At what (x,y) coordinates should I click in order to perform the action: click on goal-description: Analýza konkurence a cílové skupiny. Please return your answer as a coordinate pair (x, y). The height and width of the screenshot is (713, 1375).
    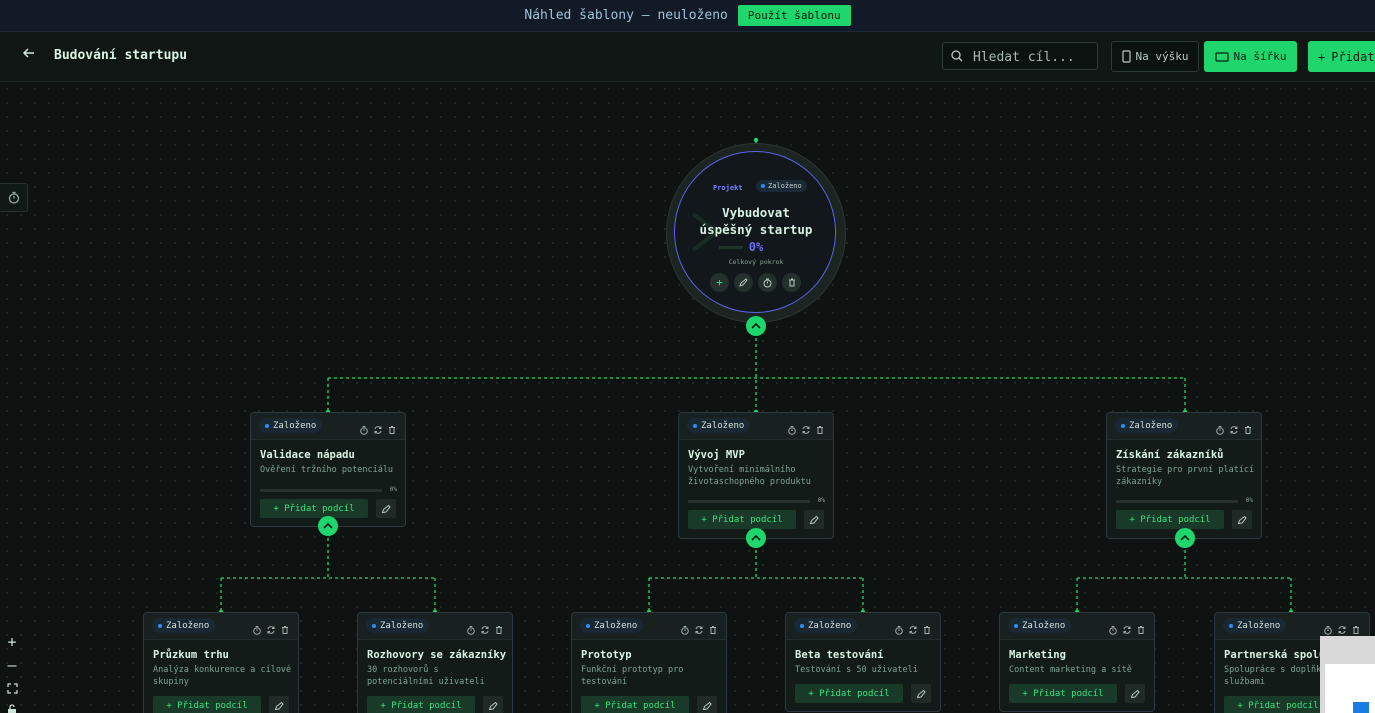
    Looking at the image, I should click on (222, 676).